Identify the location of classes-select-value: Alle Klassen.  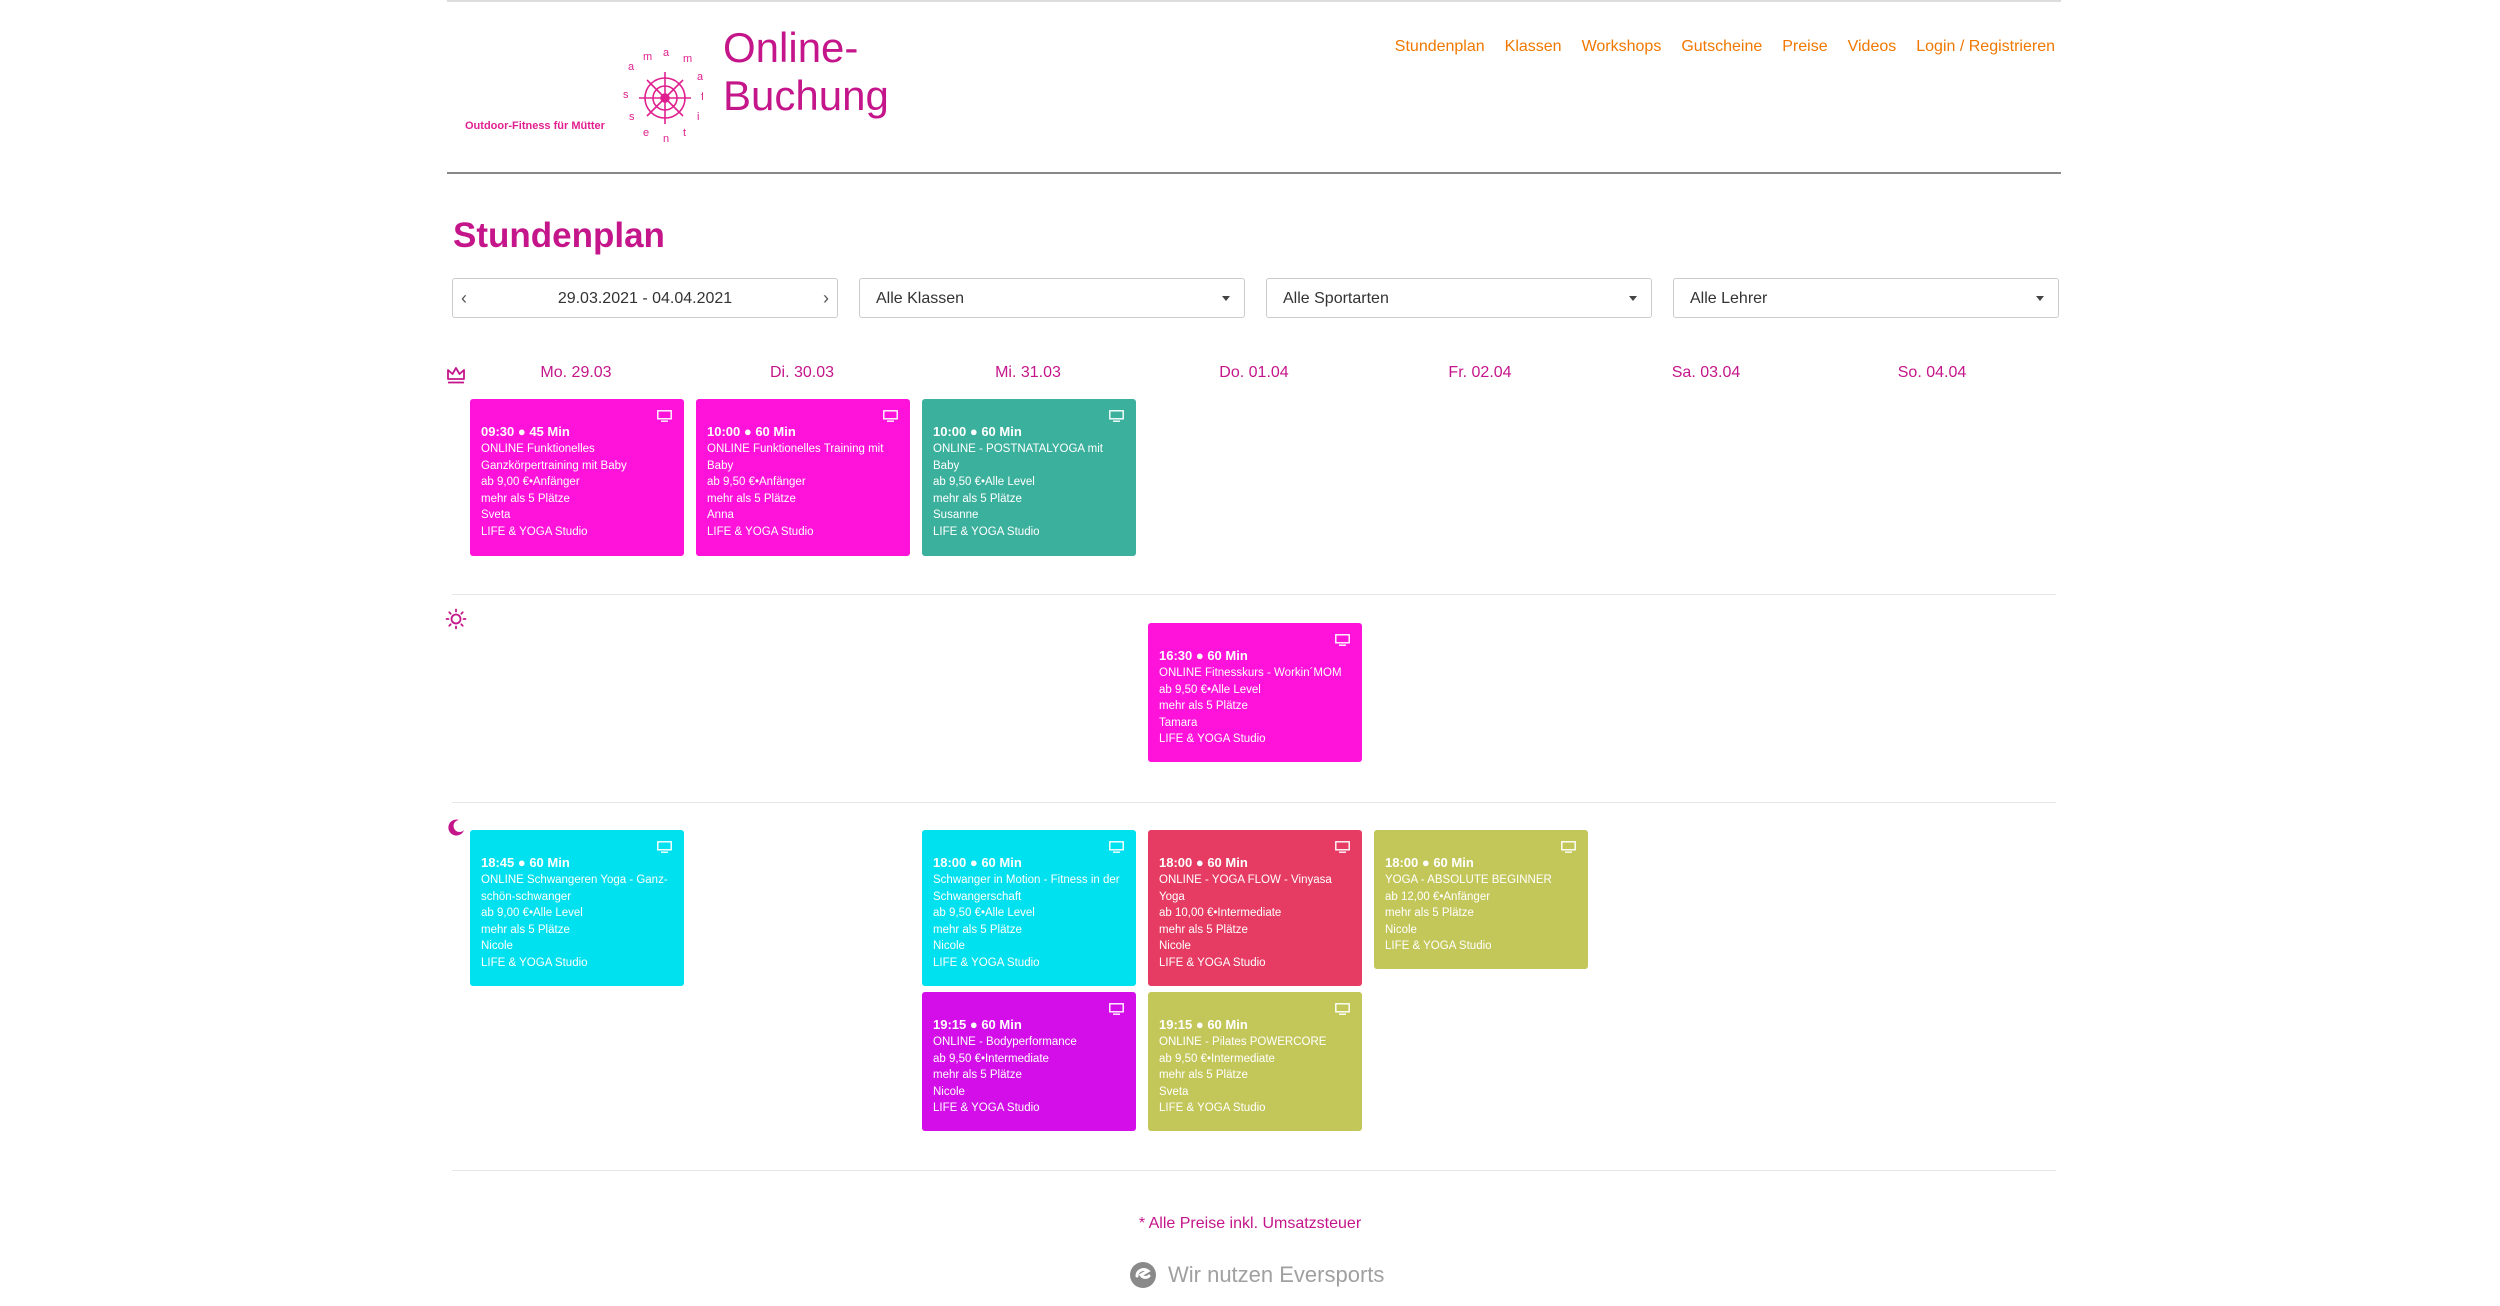
(920, 298).